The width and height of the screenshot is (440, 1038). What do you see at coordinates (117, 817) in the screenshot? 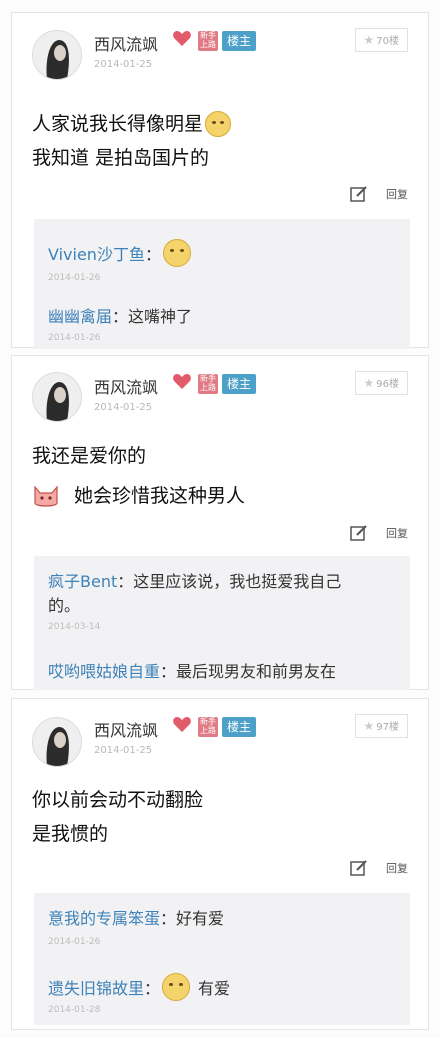
I see `post-content: 你以前会动不动翻脸 是我惯的` at bounding box center [117, 817].